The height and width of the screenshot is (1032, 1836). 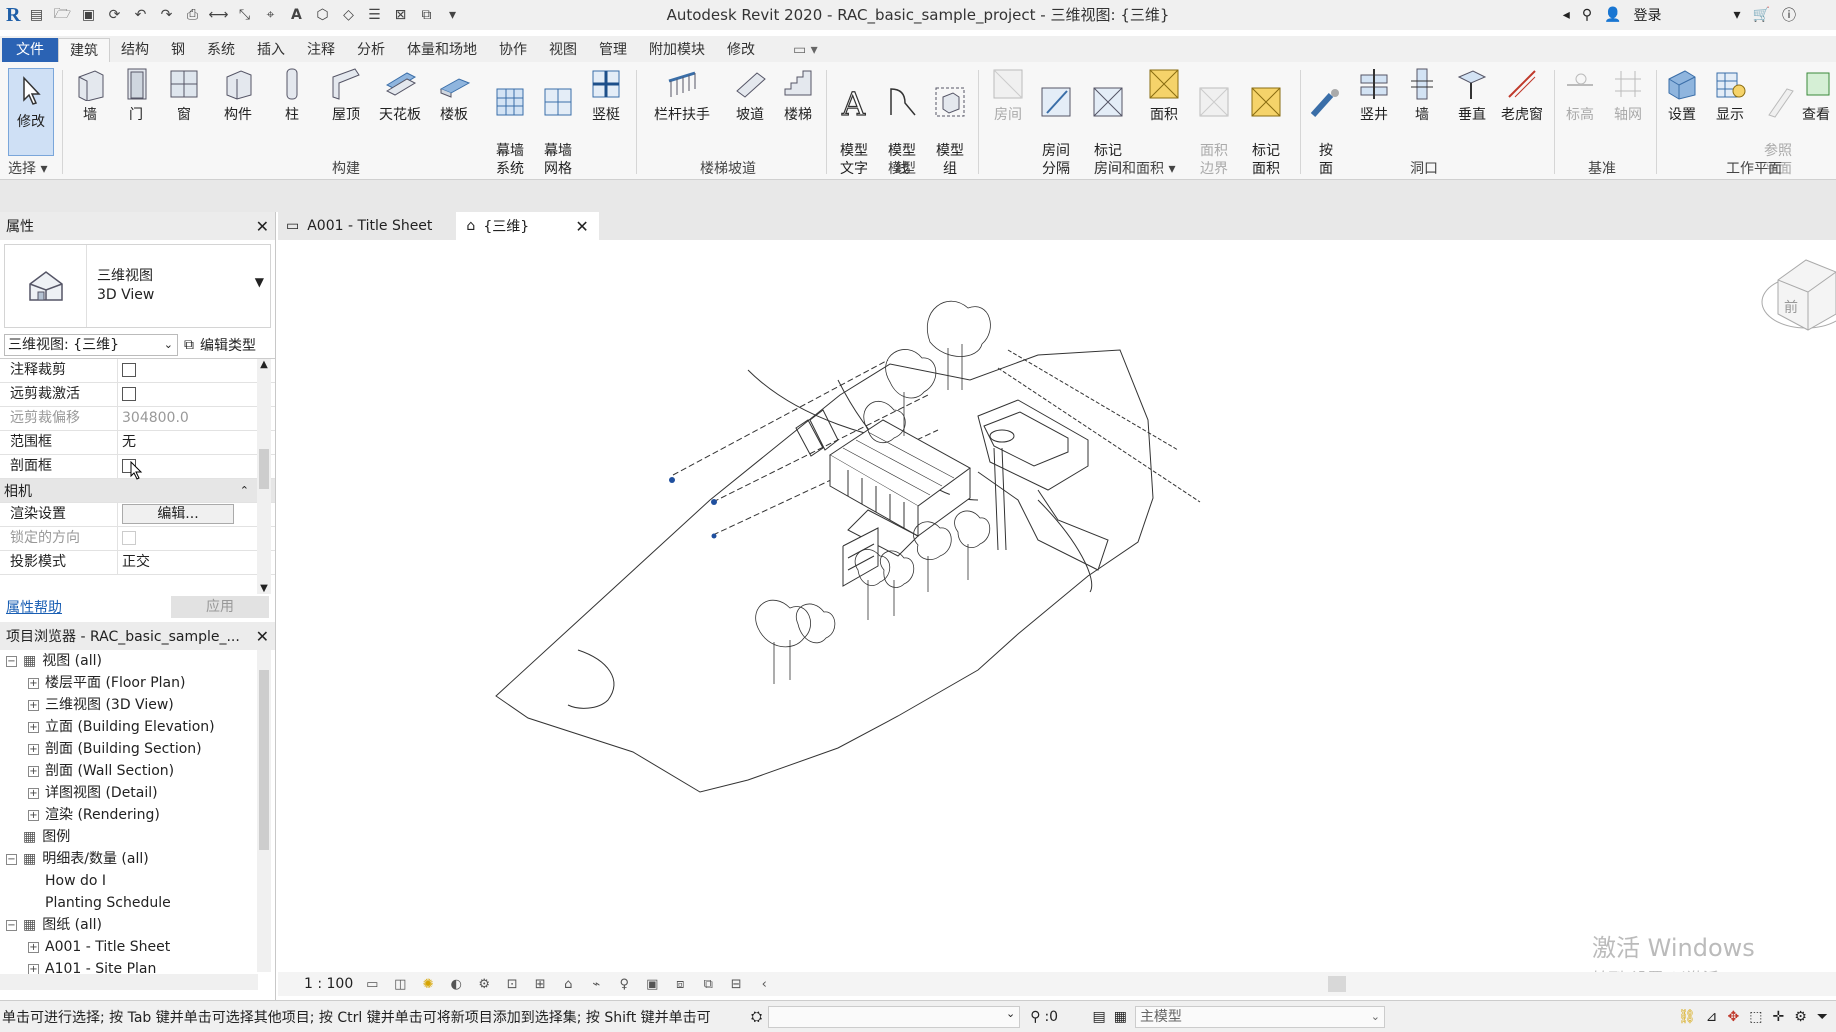 I want to click on user-icon: 👤, so click(x=1612, y=15).